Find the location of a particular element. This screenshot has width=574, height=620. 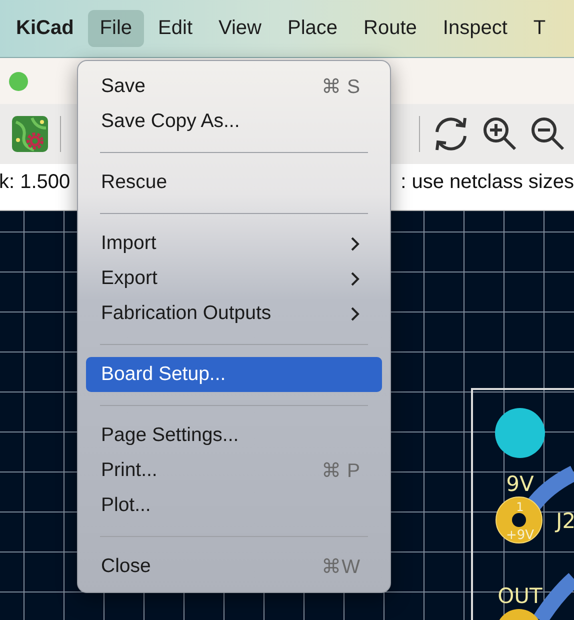

zoom-out-icon is located at coordinates (548, 134).